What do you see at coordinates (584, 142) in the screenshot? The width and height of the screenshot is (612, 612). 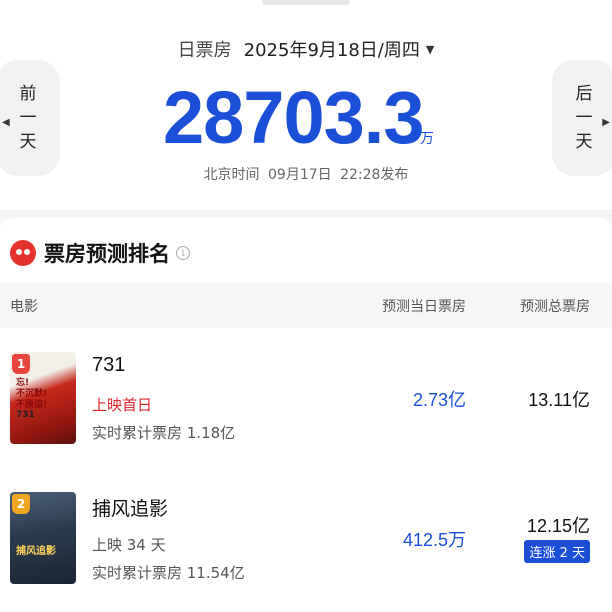 I see `next-day-char: 天` at bounding box center [584, 142].